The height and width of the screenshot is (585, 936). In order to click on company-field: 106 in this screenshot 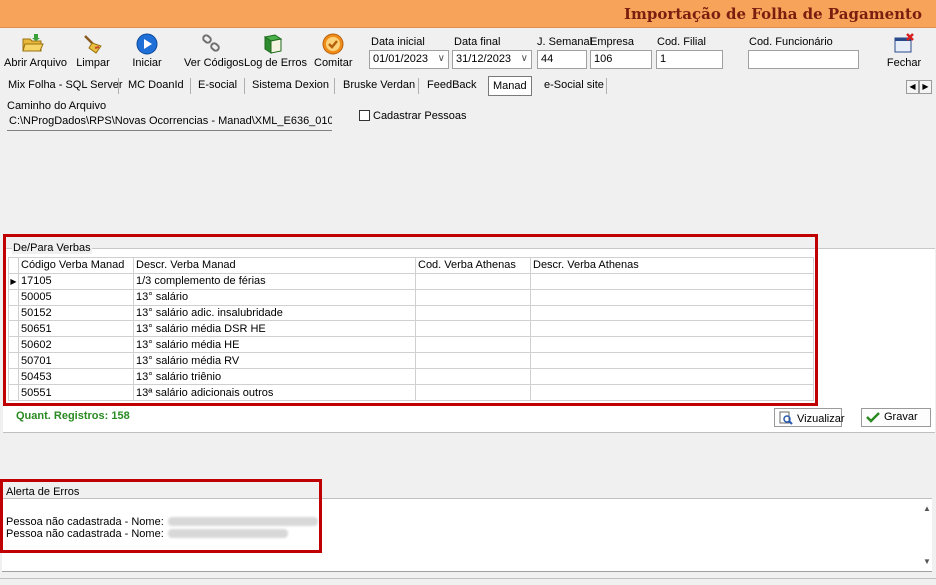, I will do `click(621, 59)`.